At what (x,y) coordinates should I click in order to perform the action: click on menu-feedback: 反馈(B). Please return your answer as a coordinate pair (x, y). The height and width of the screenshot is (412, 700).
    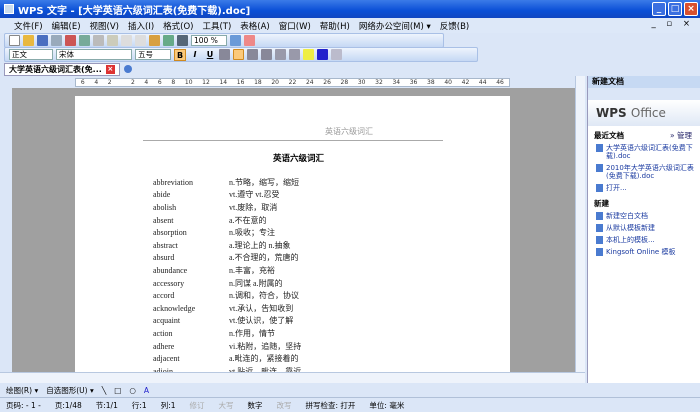
    Looking at the image, I should click on (454, 26).